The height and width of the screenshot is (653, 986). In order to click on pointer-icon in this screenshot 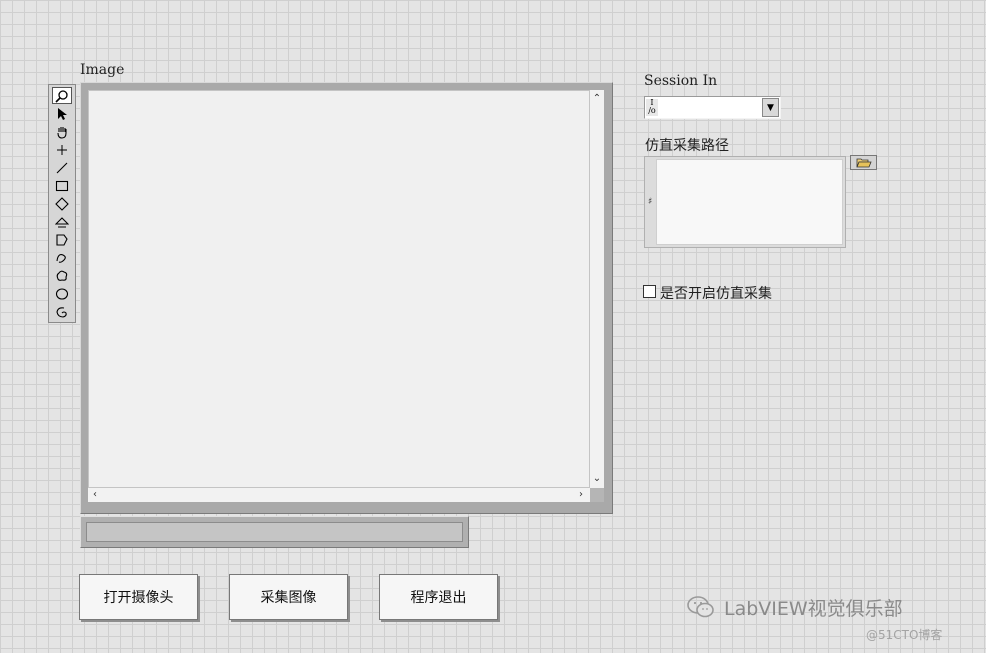, I will do `click(62, 113)`.